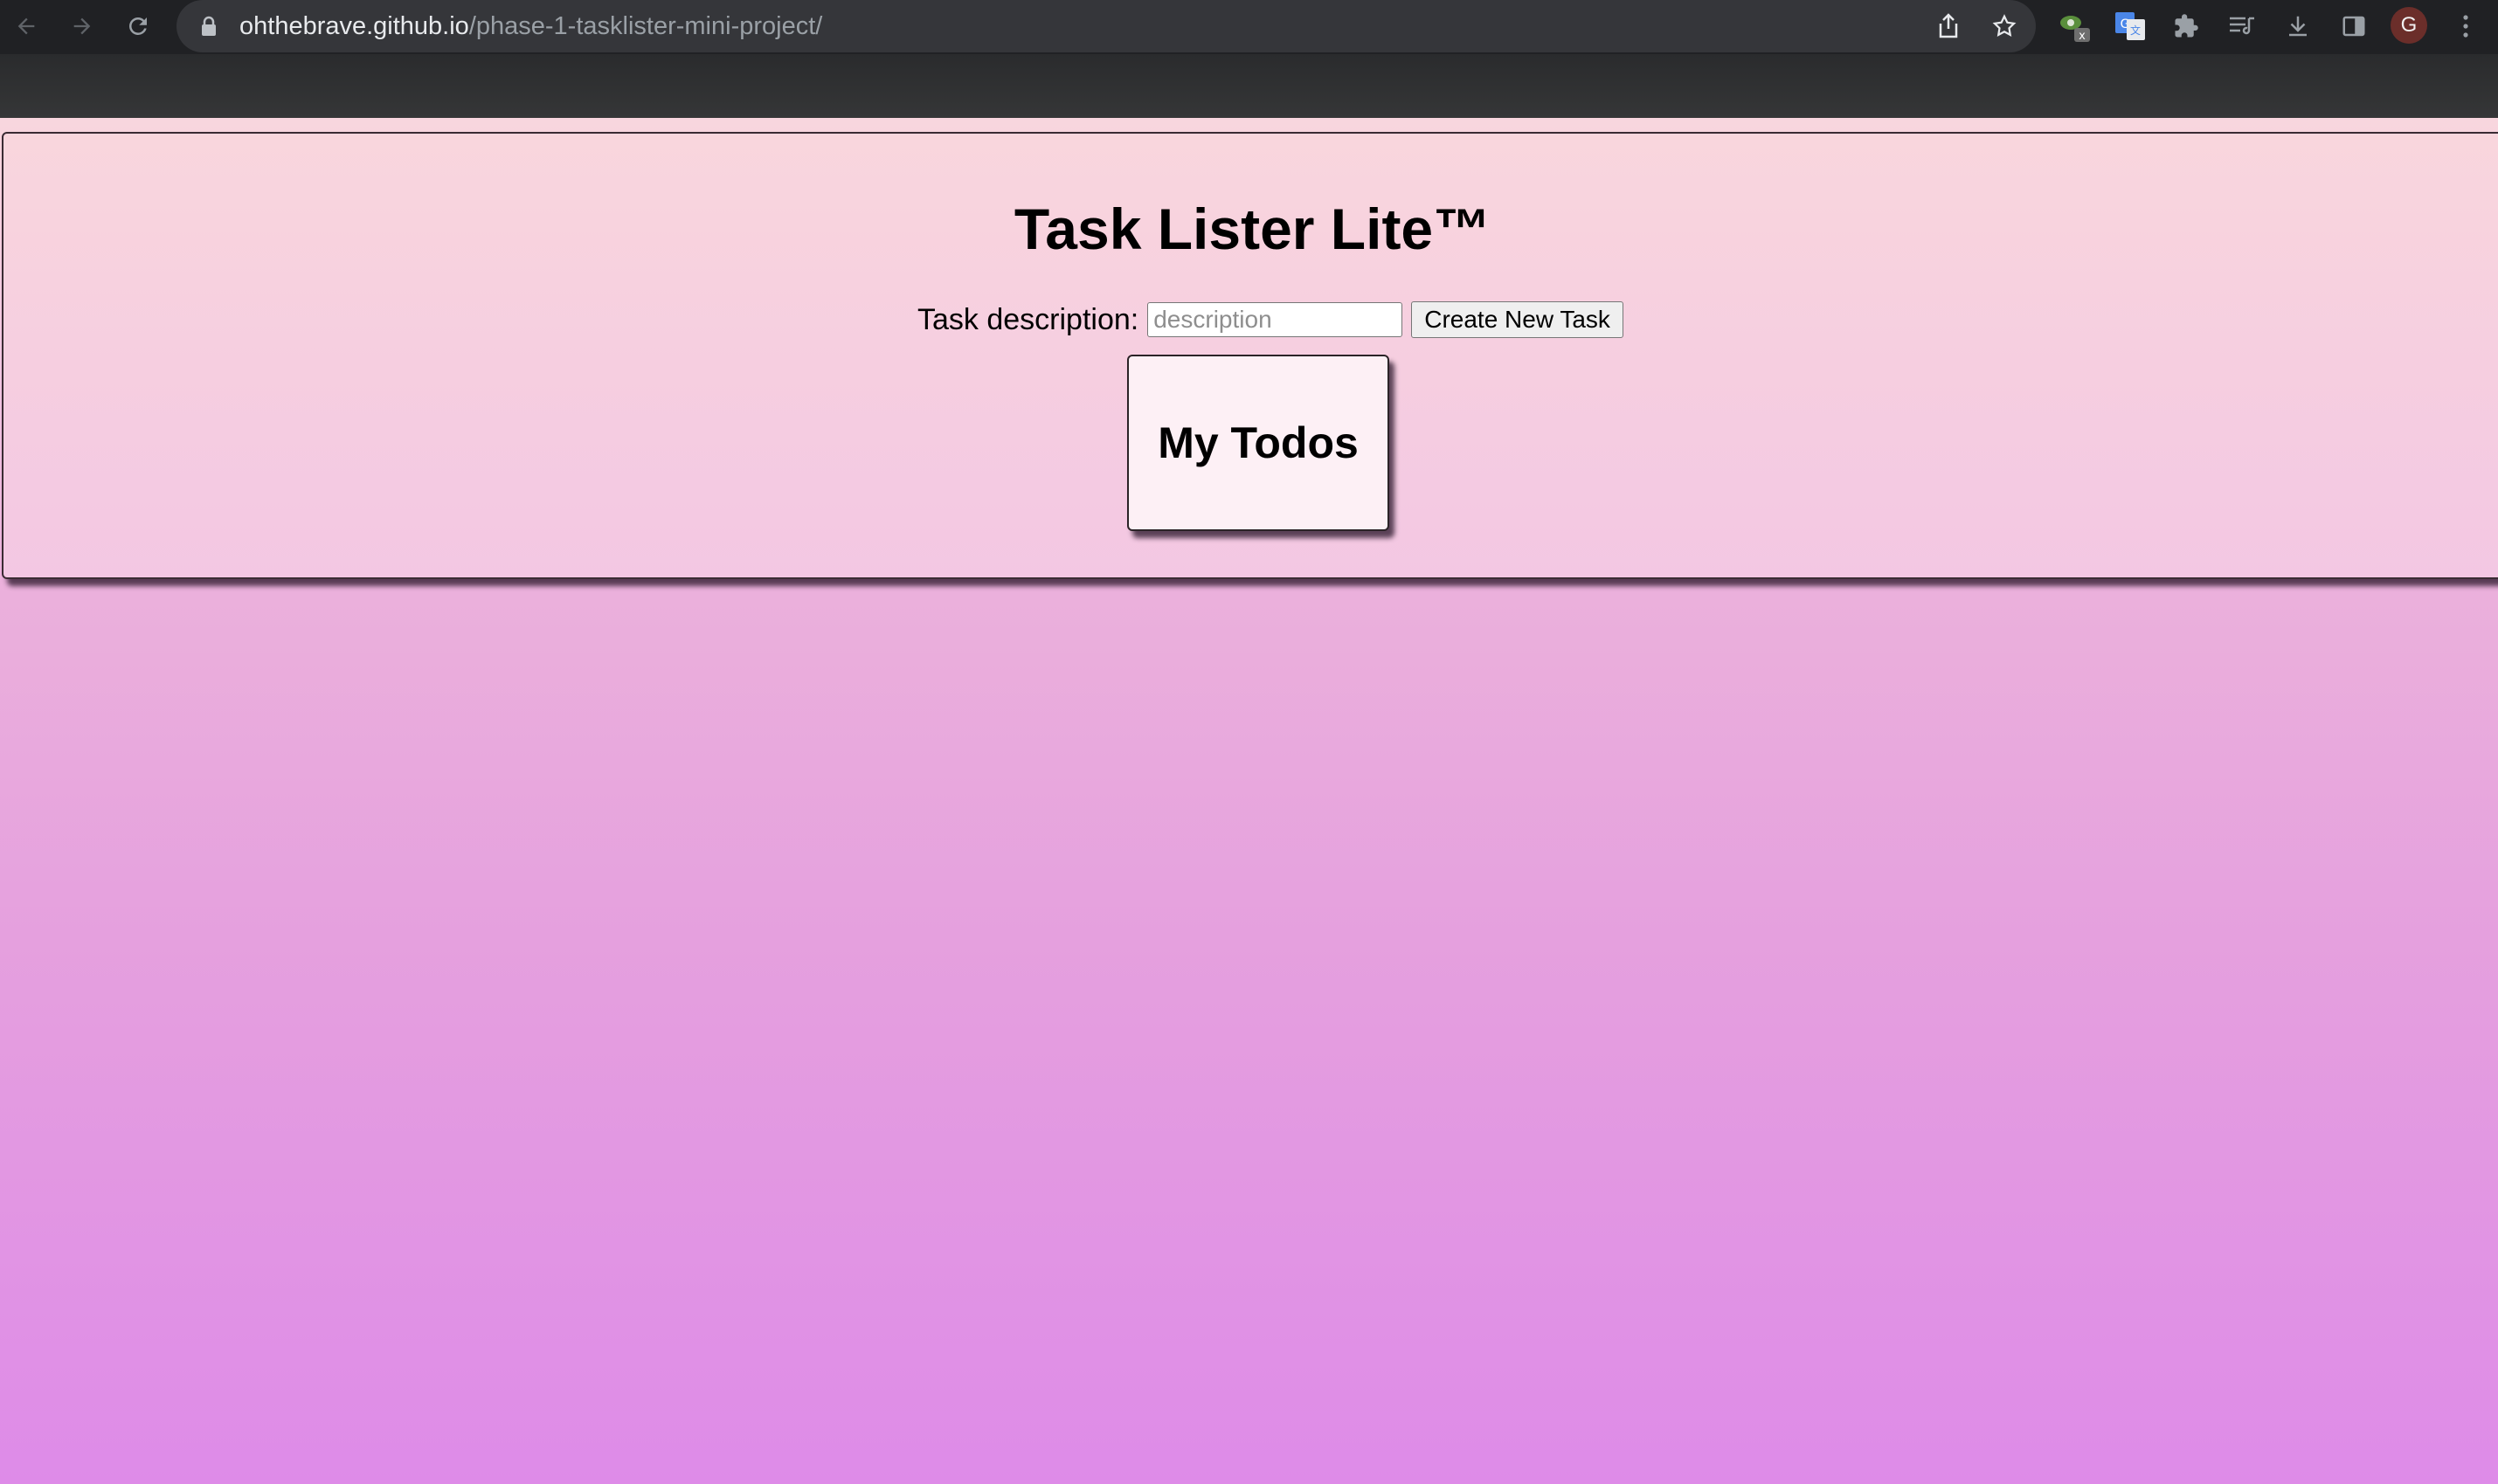 The image size is (2498, 1484). What do you see at coordinates (1249, 86) in the screenshot?
I see `browser-bookmark-bar` at bounding box center [1249, 86].